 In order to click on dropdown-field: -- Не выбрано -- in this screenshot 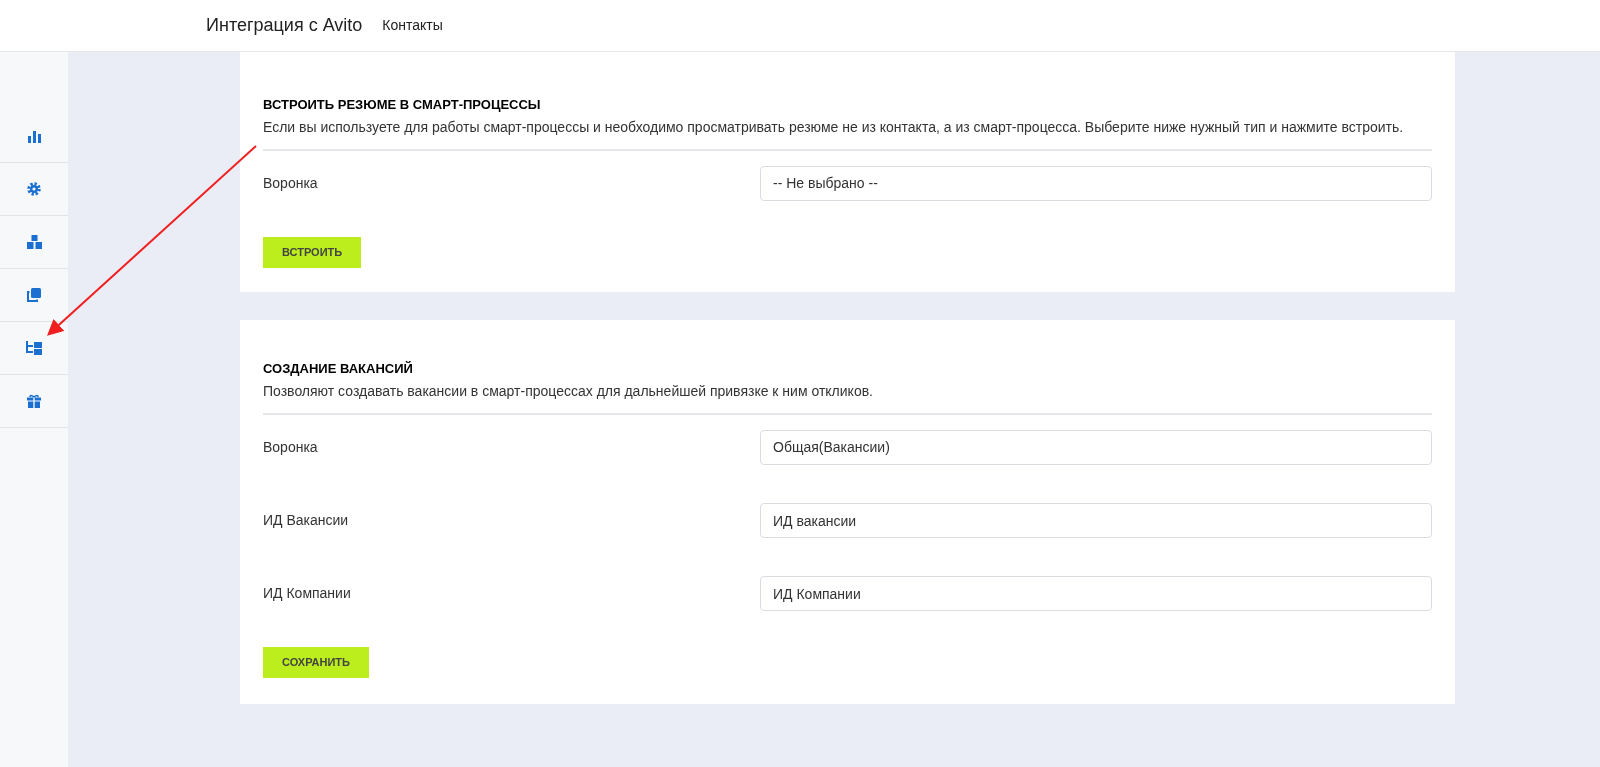, I will do `click(1096, 183)`.